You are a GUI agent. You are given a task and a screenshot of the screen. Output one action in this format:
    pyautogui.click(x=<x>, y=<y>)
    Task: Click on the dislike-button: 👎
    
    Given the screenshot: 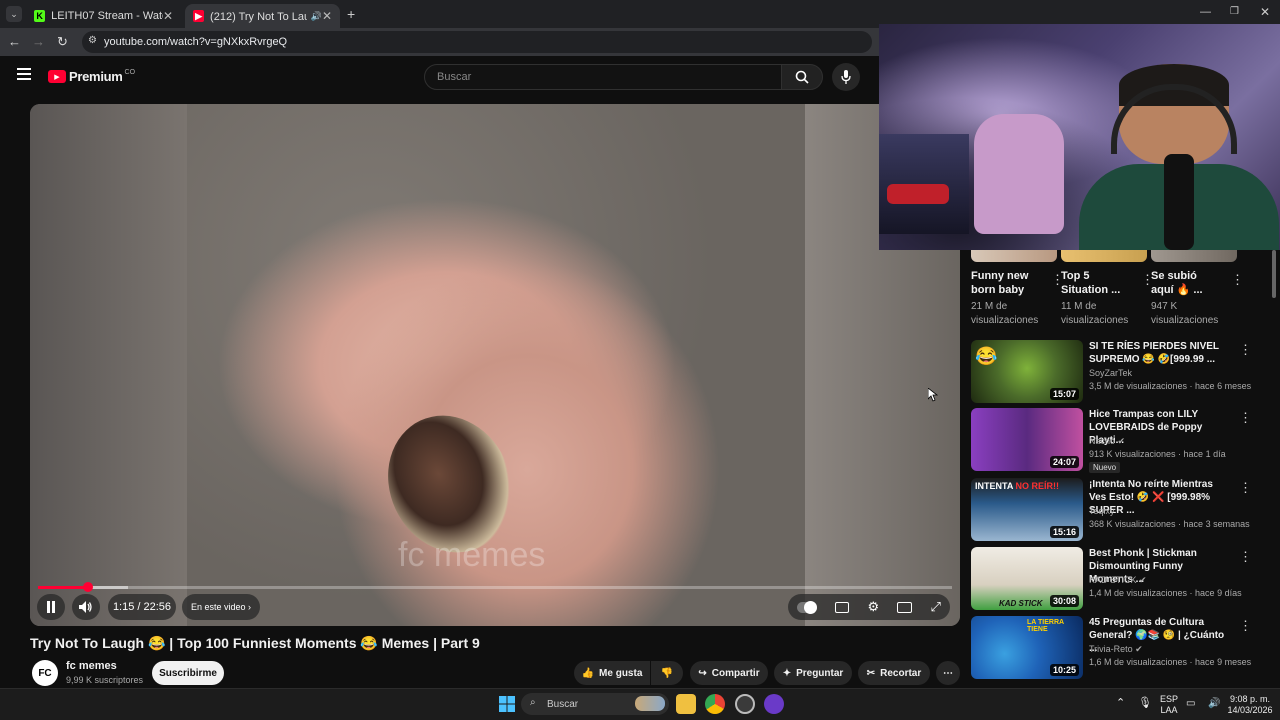 What is the action you would take?
    pyautogui.click(x=667, y=673)
    